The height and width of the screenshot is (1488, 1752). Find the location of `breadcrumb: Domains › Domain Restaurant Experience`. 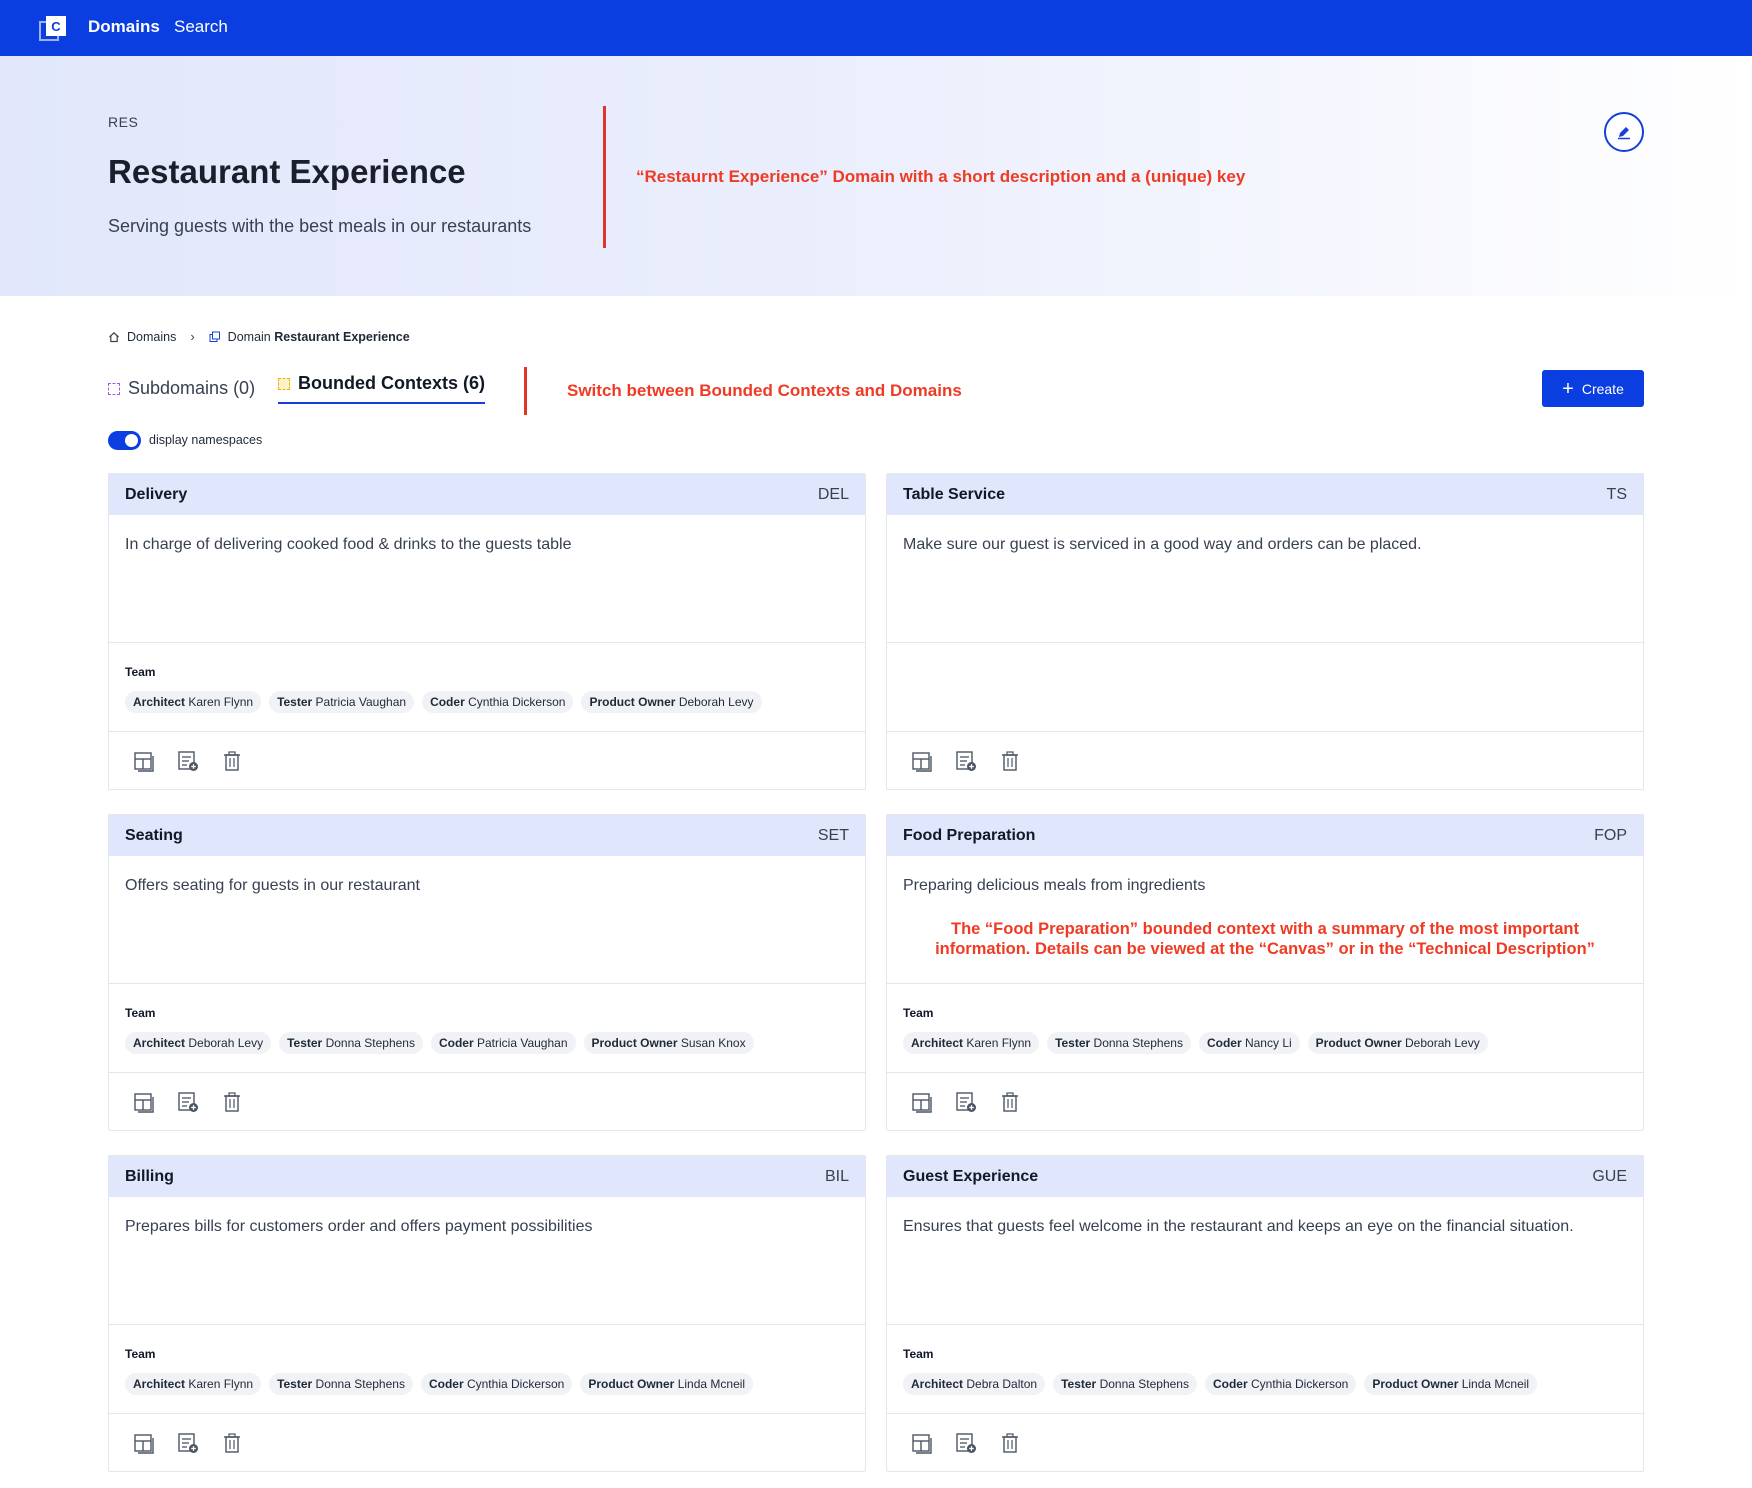

breadcrumb: Domains › Domain Restaurant Experience is located at coordinates (259, 336).